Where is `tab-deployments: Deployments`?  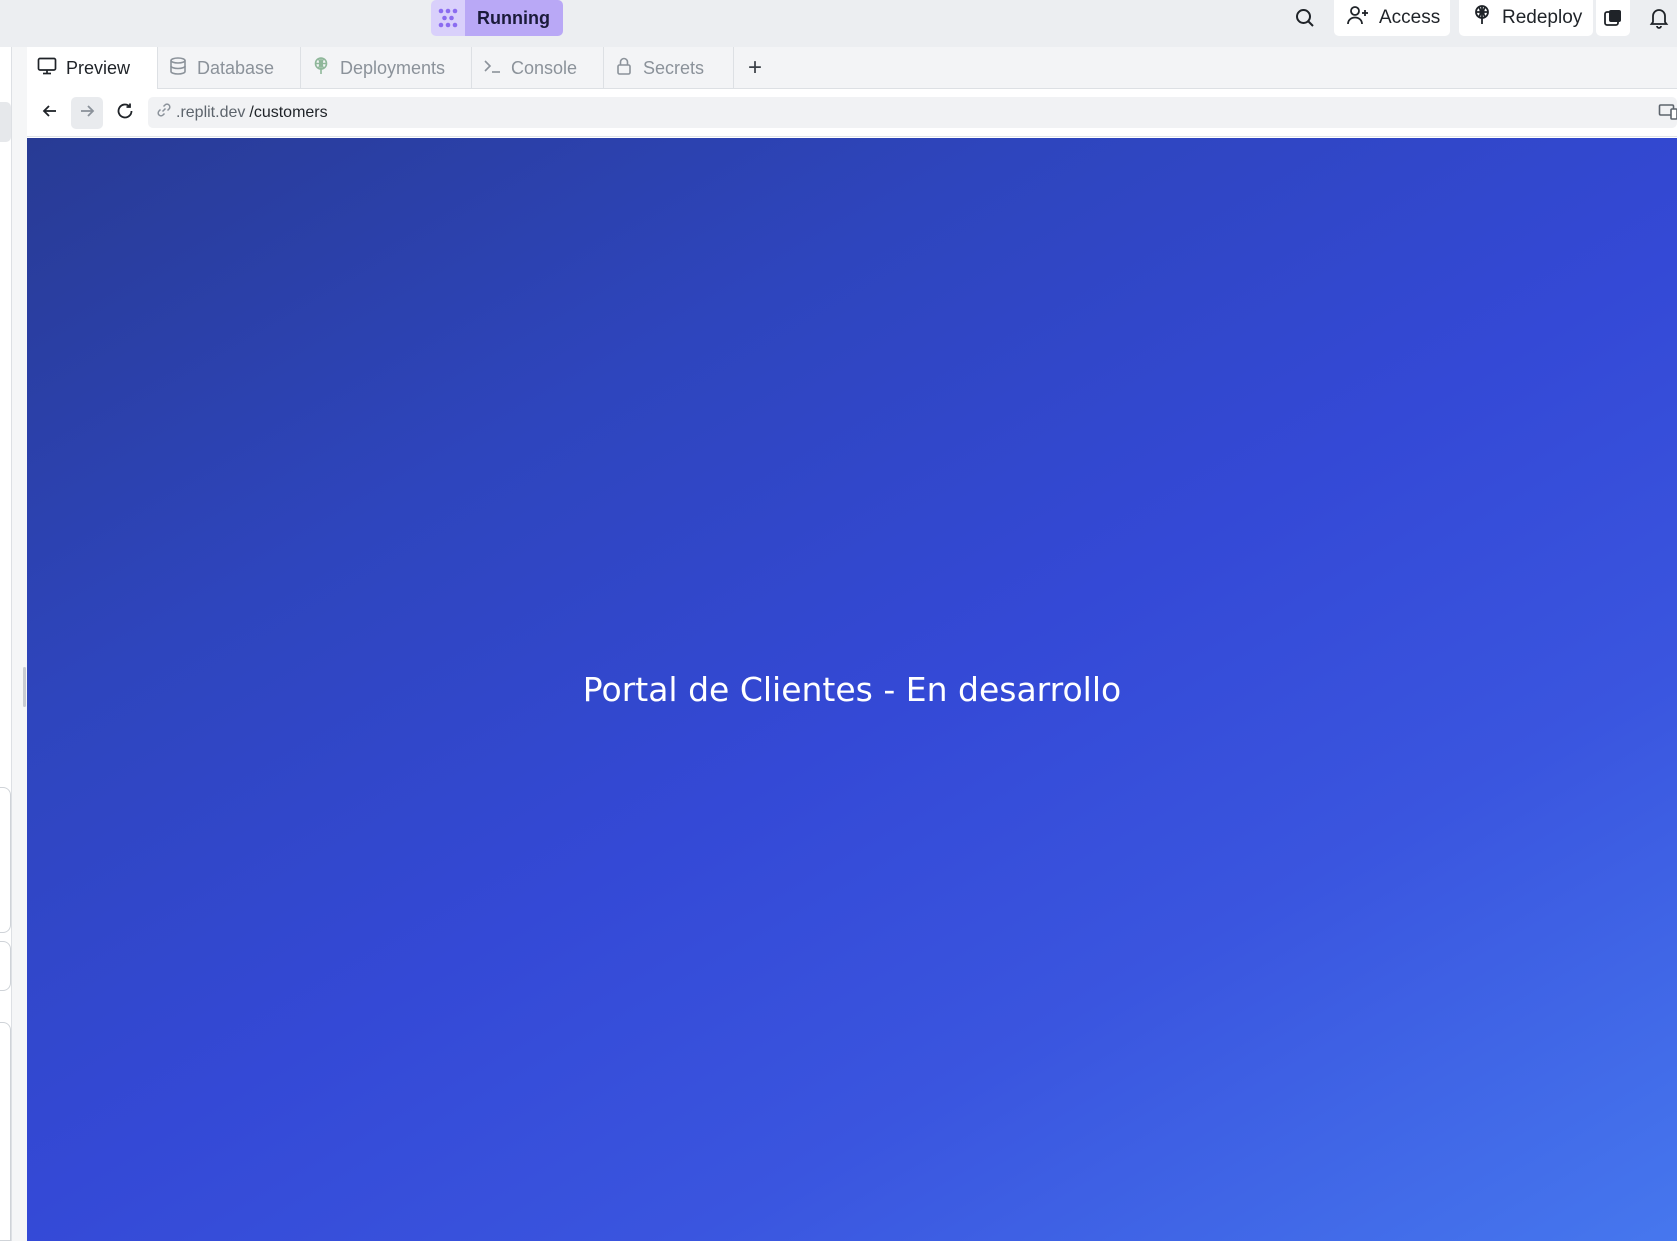 tab-deployments: Deployments is located at coordinates (386, 68).